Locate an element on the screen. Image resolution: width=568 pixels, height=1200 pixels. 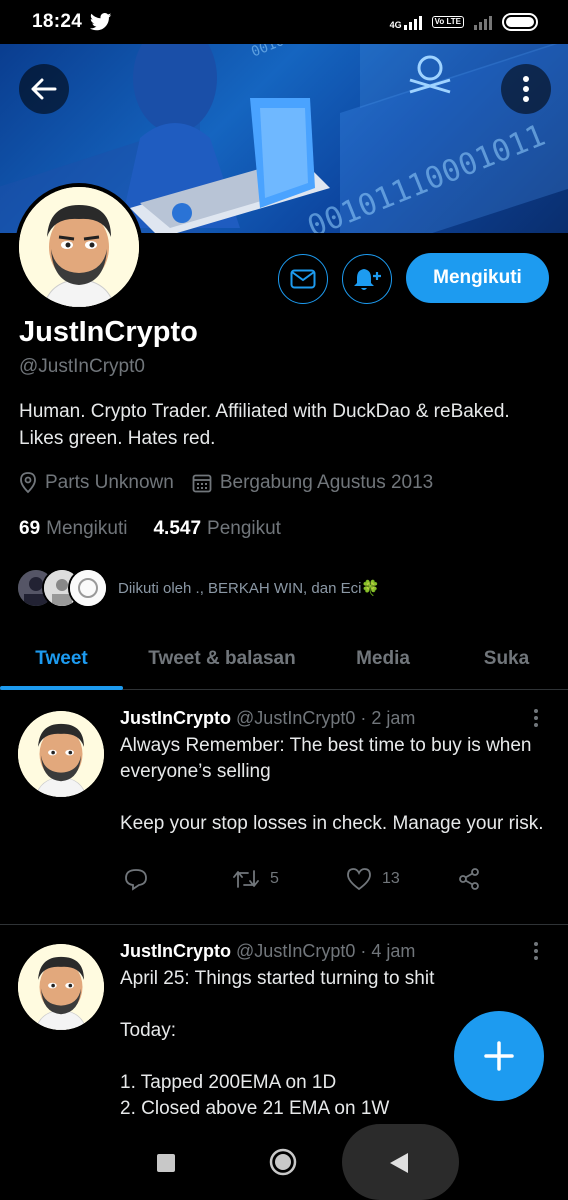
following-count-link: 69 Mengikuti is located at coordinates (73, 529).